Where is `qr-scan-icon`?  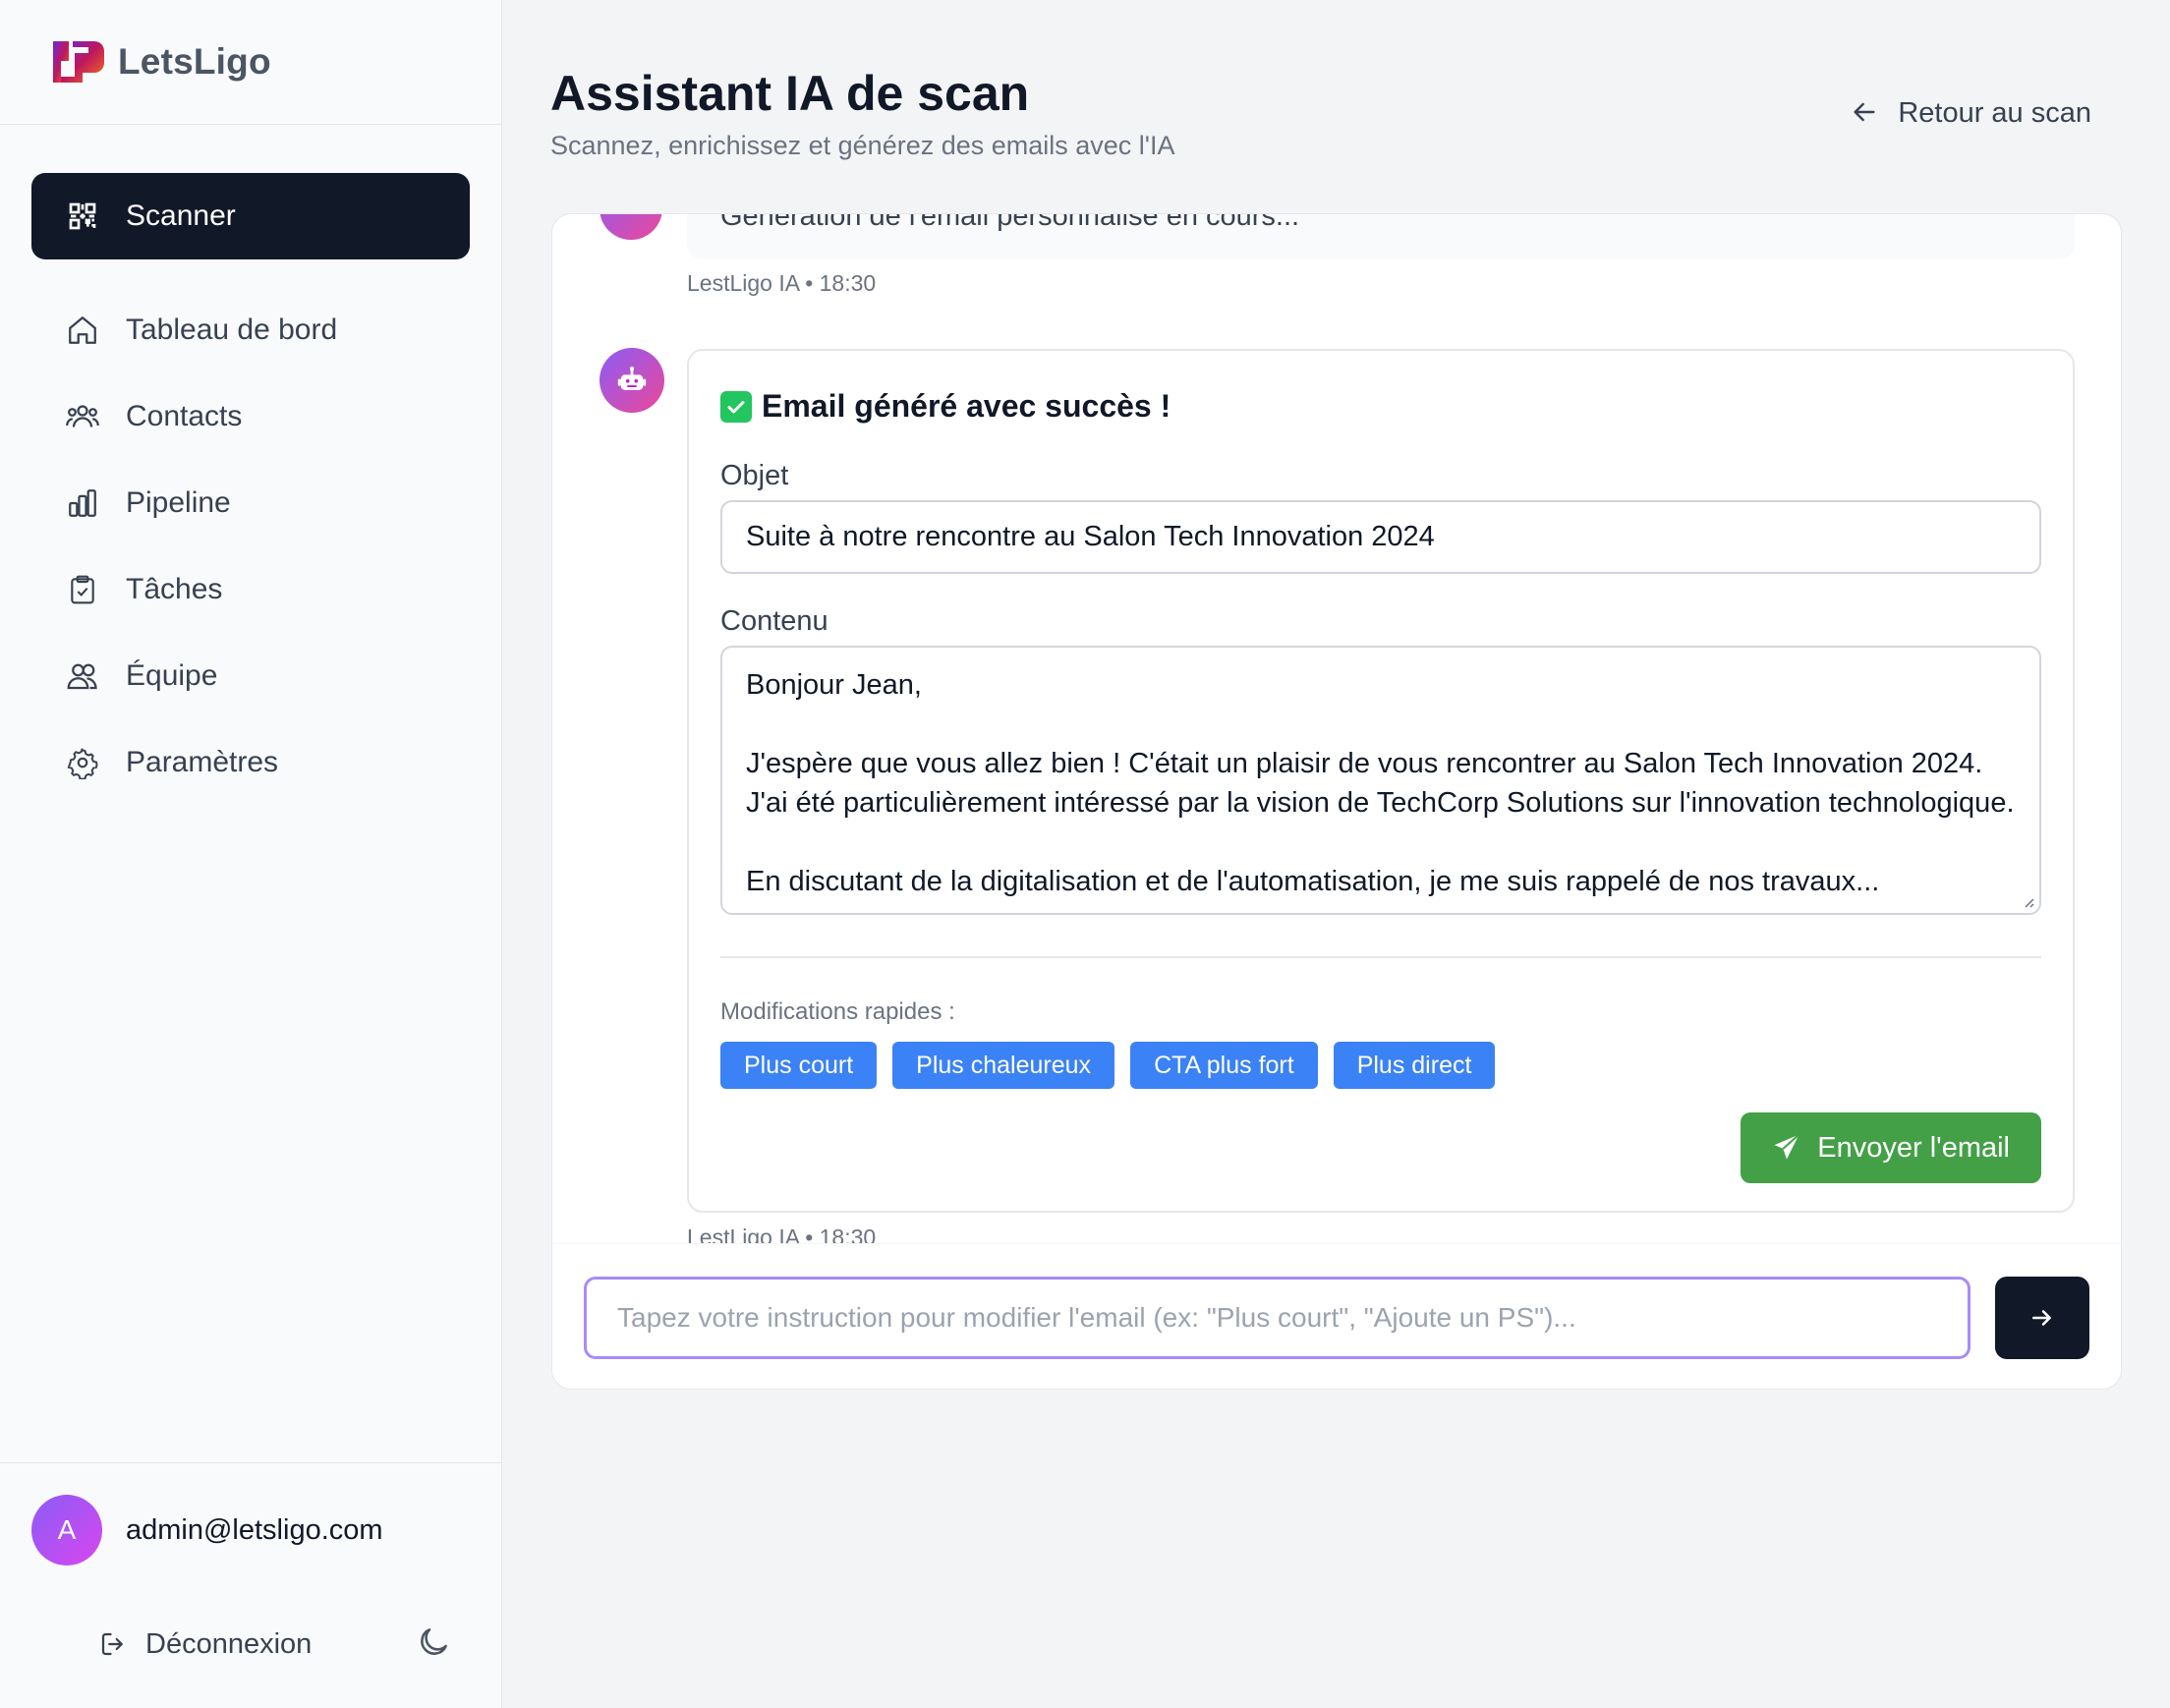
qr-scan-icon is located at coordinates (82, 216).